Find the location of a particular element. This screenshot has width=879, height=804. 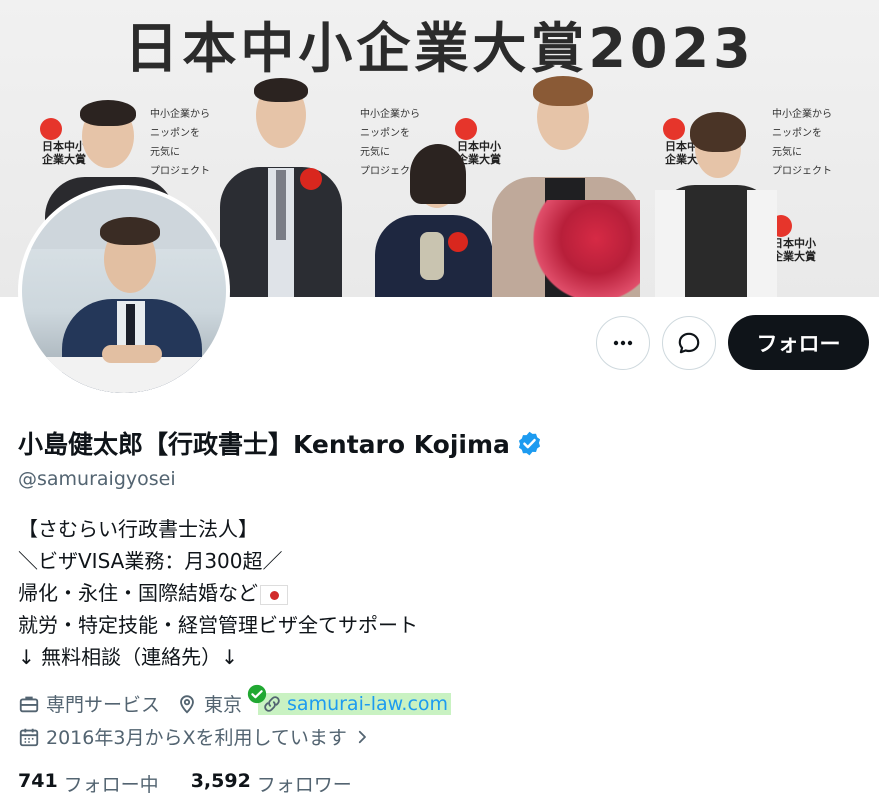

bio-line: ↓ 無料相談（連絡先）↓ is located at coordinates (128, 657).